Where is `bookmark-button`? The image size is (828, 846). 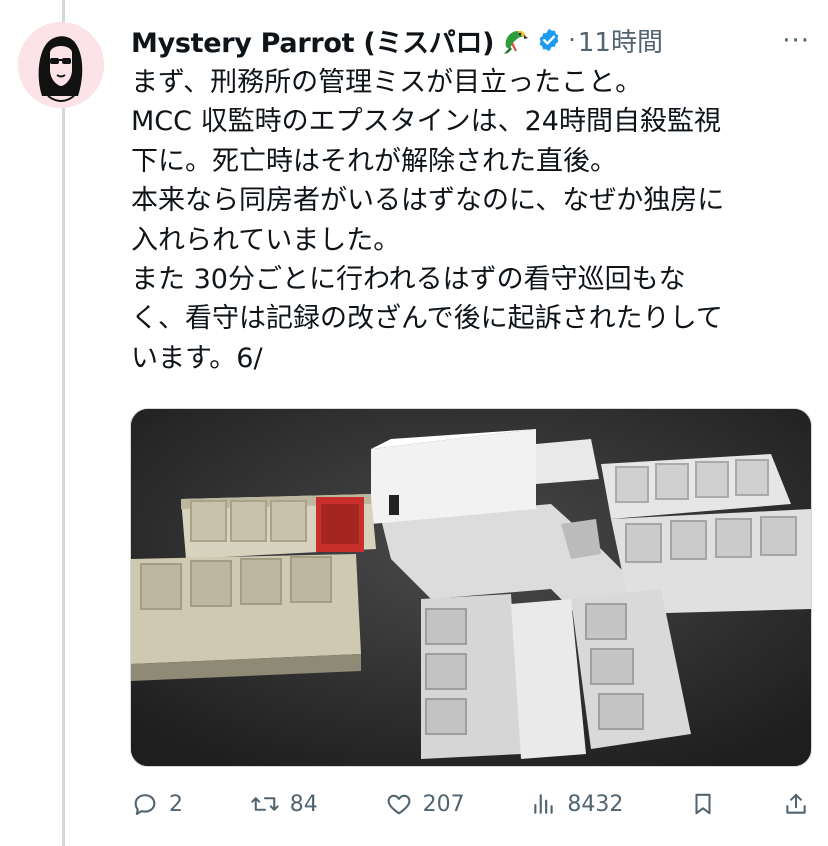
bookmark-button is located at coordinates (703, 804).